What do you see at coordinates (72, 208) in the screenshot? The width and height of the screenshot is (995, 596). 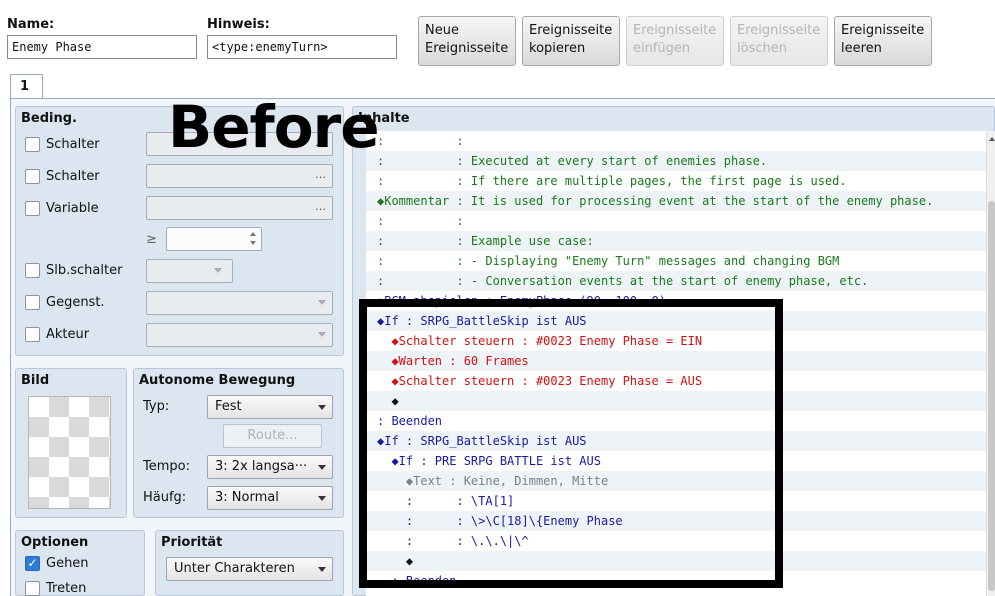 I see `variable-label: Variable` at bounding box center [72, 208].